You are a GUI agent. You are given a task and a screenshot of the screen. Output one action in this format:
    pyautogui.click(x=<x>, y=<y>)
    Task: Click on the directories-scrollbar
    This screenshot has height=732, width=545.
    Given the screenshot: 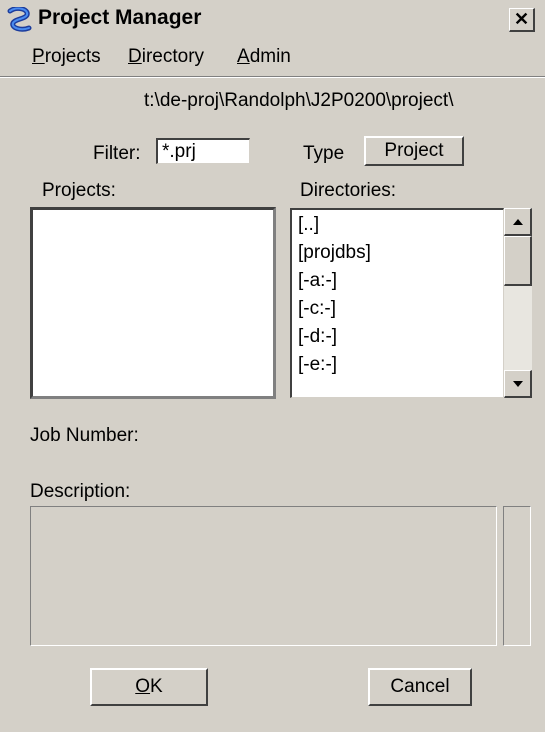 What is the action you would take?
    pyautogui.click(x=518, y=303)
    